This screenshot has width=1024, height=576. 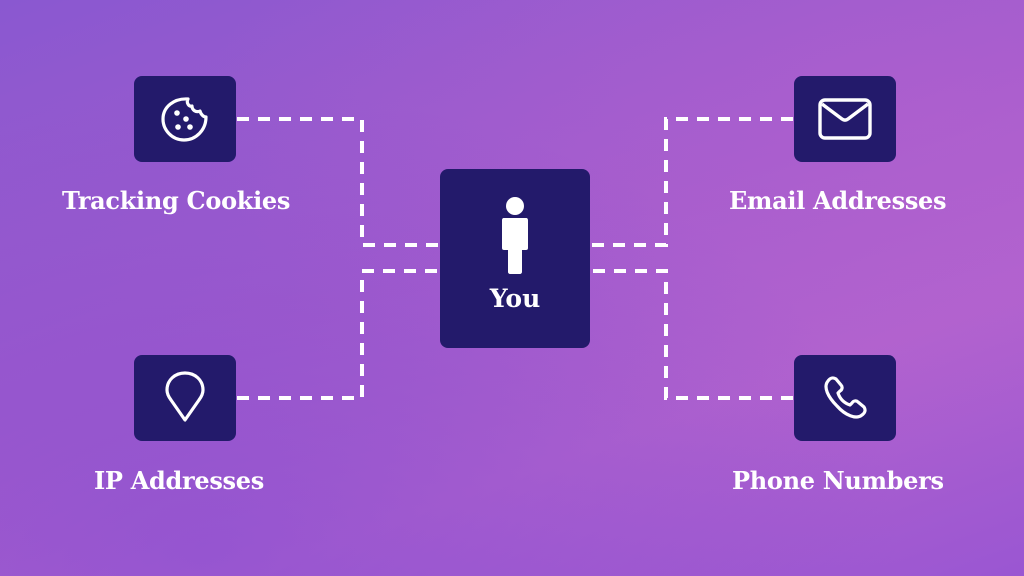 What do you see at coordinates (691, 334) in the screenshot?
I see `connector-phone-numbers` at bounding box center [691, 334].